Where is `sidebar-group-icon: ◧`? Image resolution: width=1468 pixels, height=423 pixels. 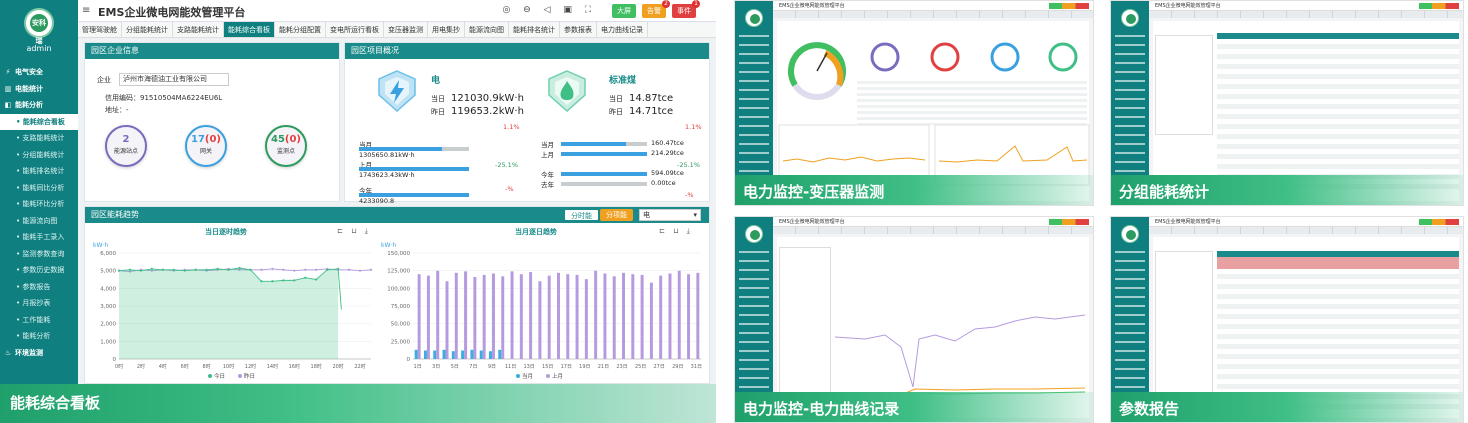 sidebar-group-icon: ◧ is located at coordinates (8, 105).